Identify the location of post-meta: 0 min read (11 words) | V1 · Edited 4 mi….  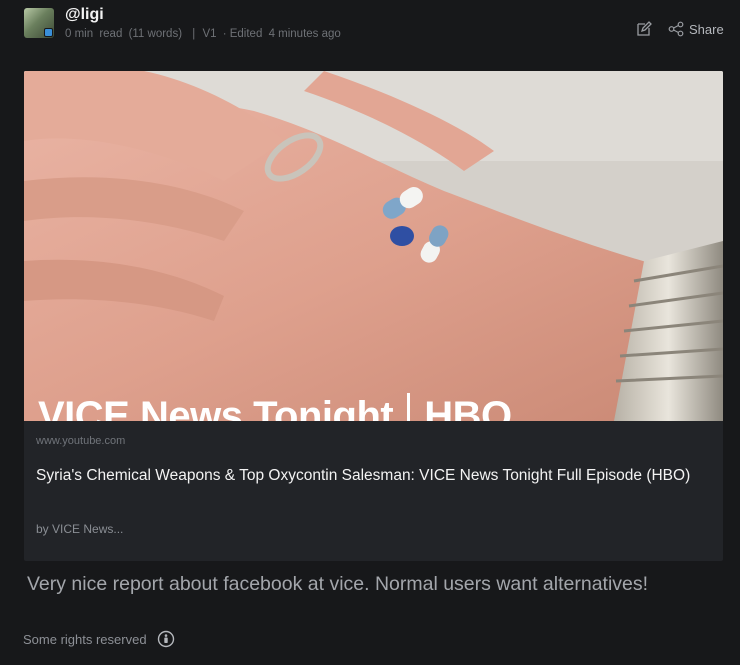
(204, 34).